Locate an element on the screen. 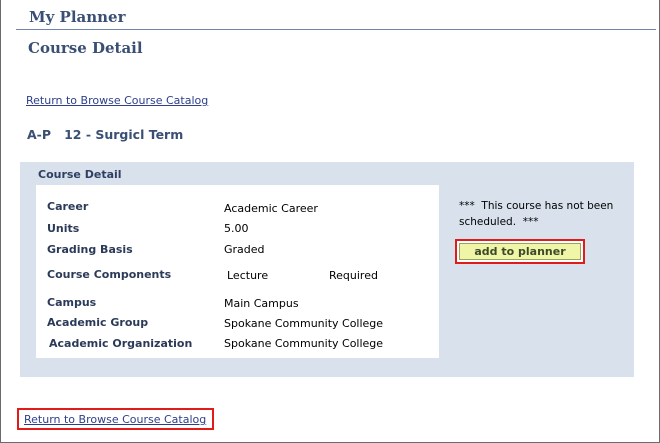  units-label: Units is located at coordinates (63, 228).